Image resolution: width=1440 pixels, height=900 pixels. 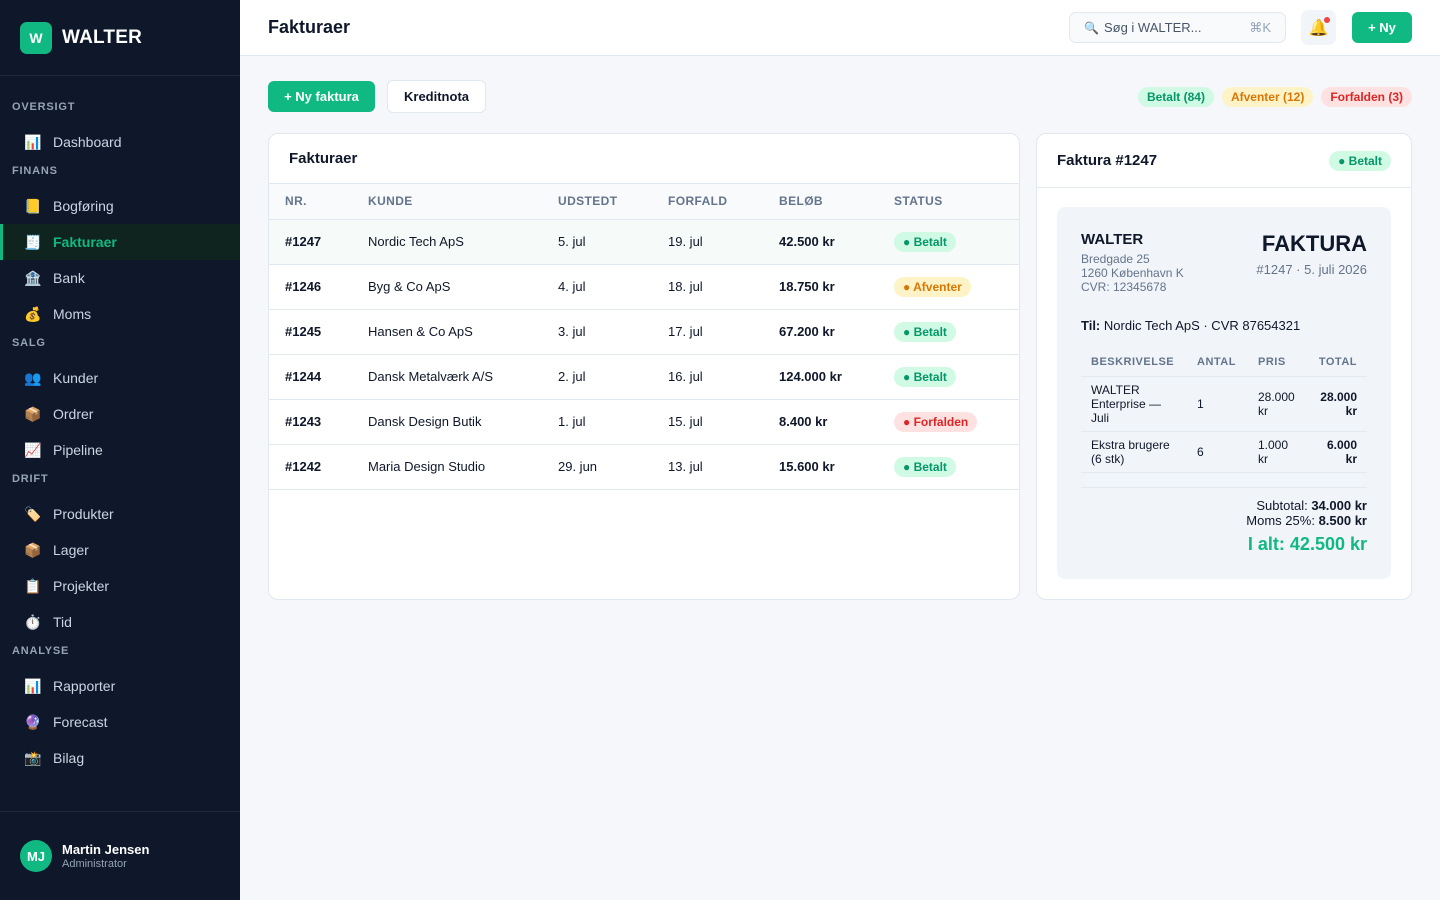 I want to click on line-price: 1.000 kr, so click(x=1277, y=452).